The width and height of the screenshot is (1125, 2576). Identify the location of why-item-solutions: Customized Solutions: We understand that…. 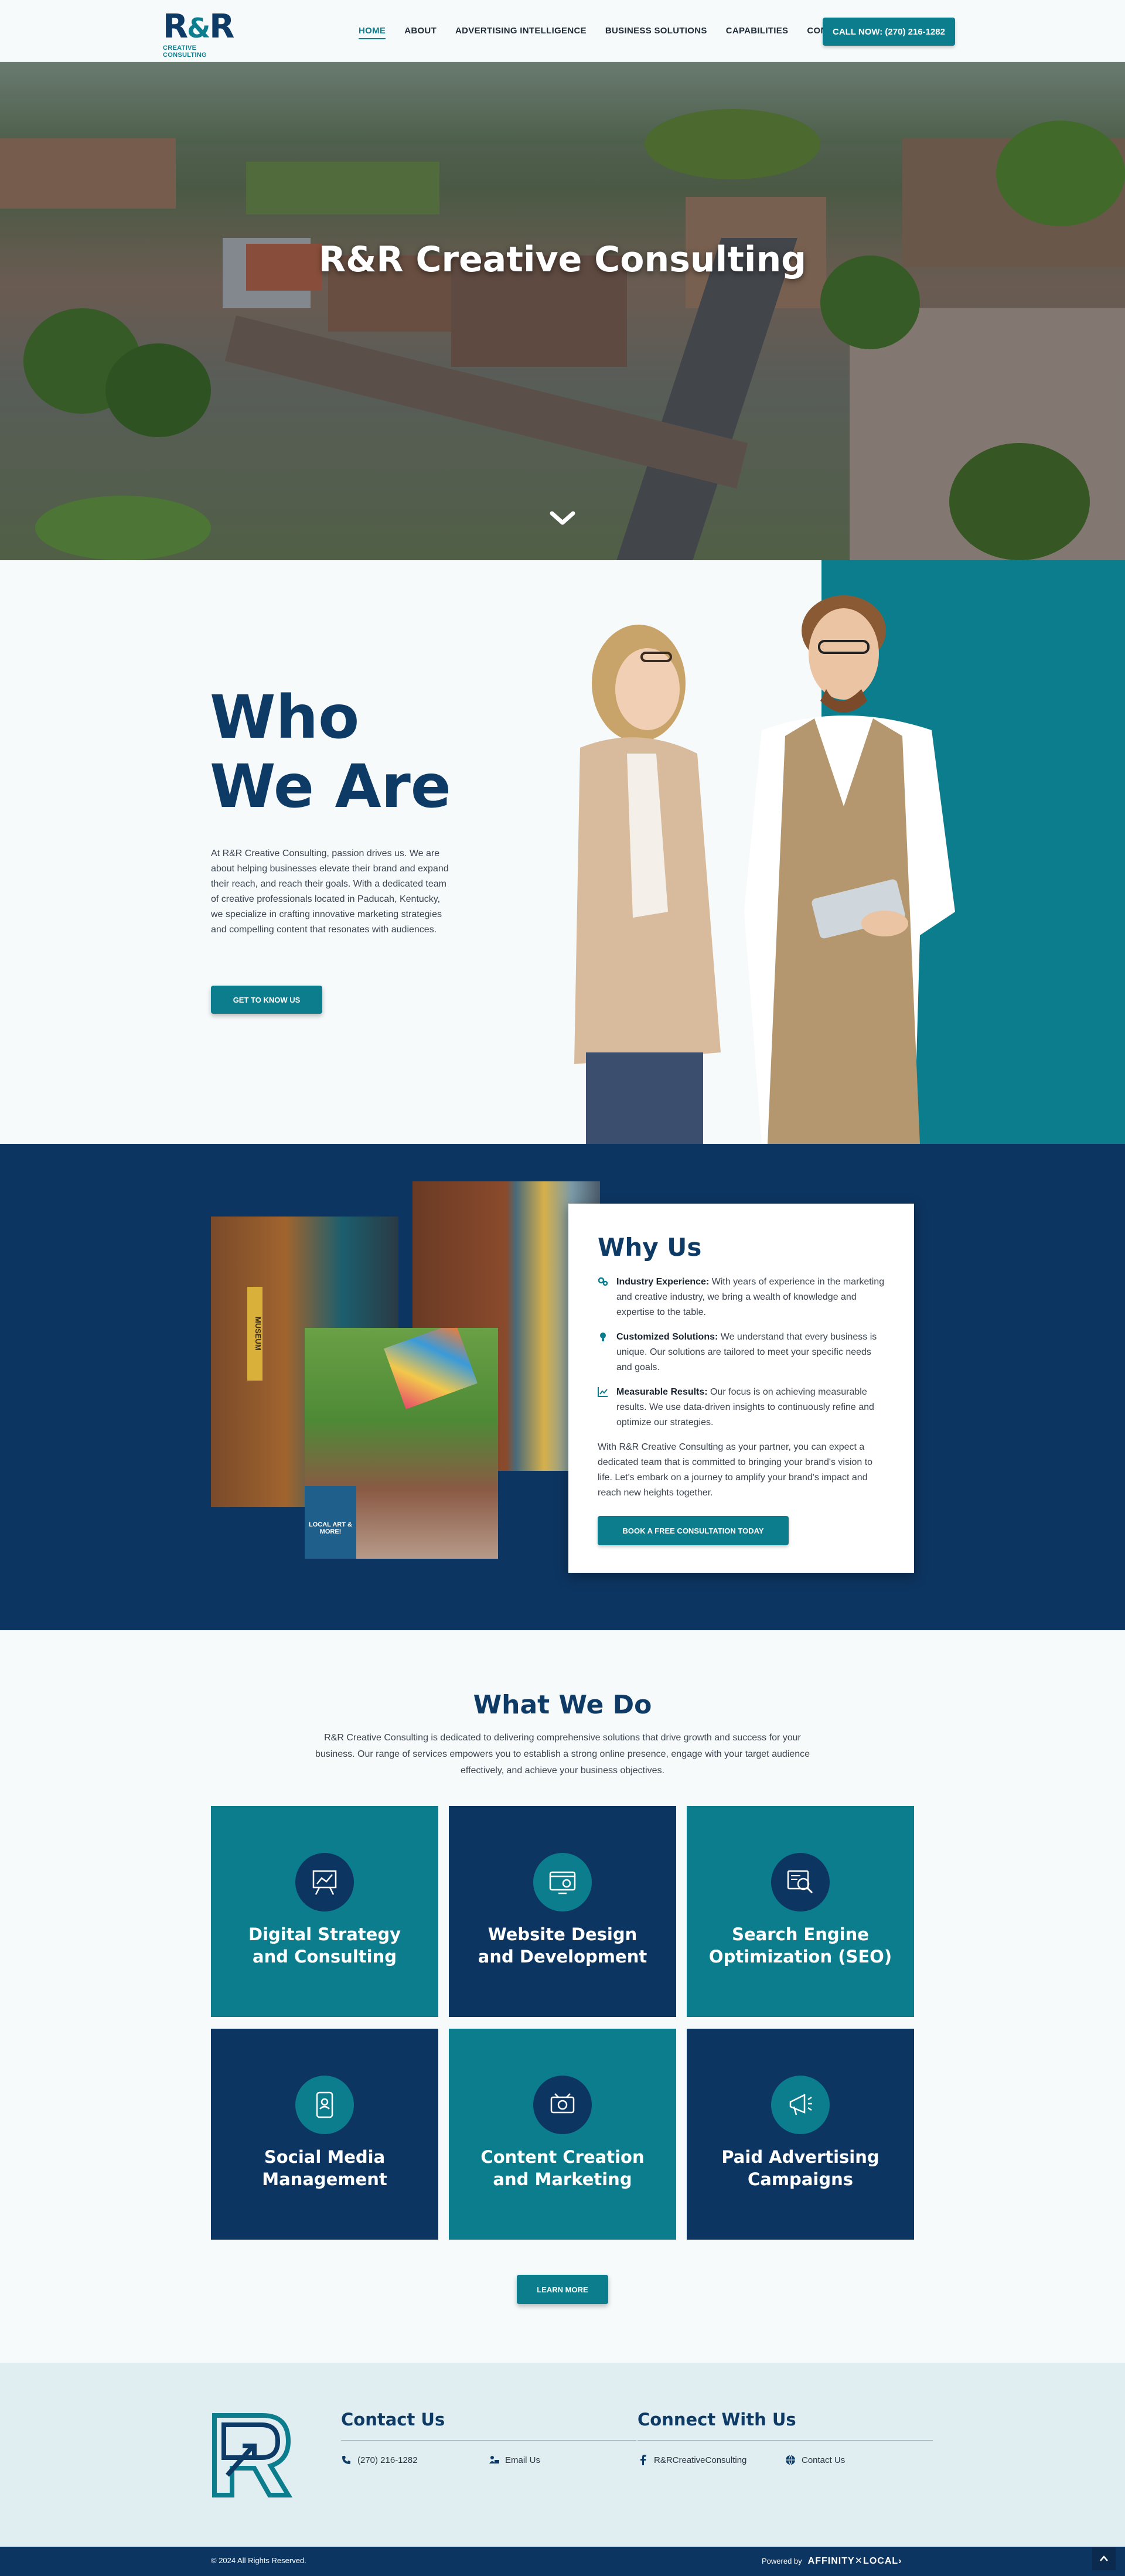
(742, 1352).